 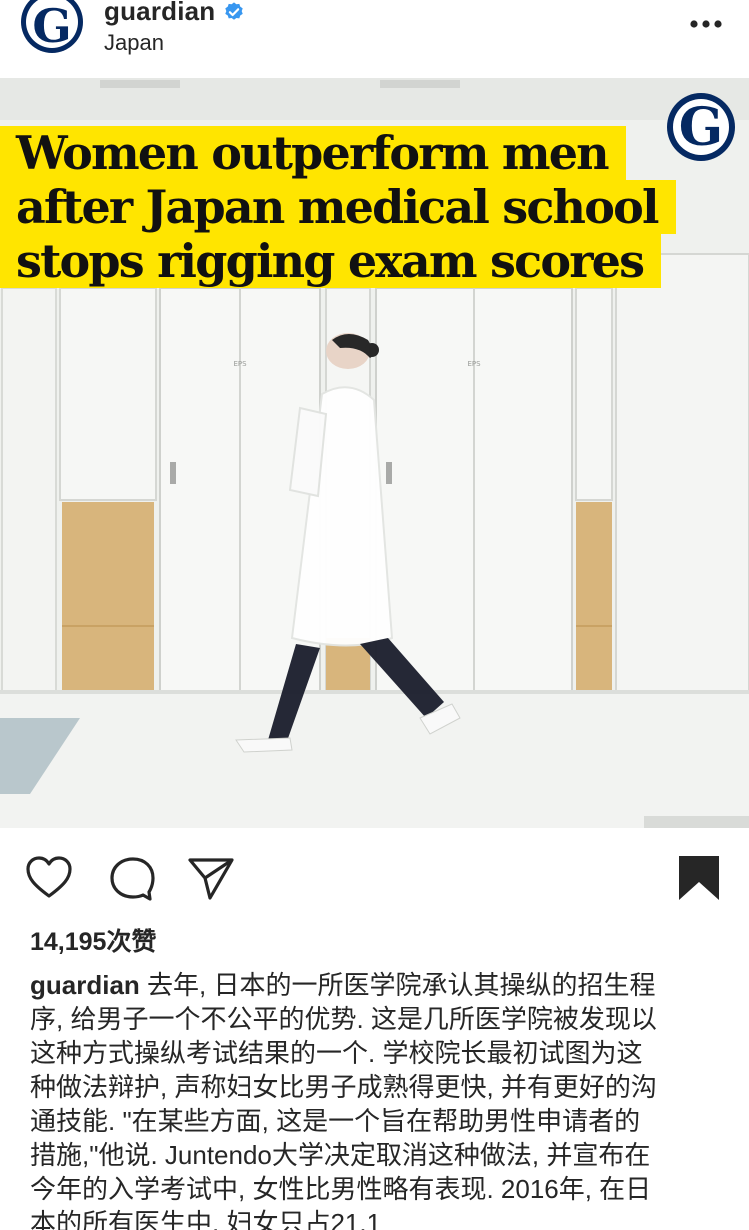 I want to click on caption-username: guardian, so click(x=85, y=985).